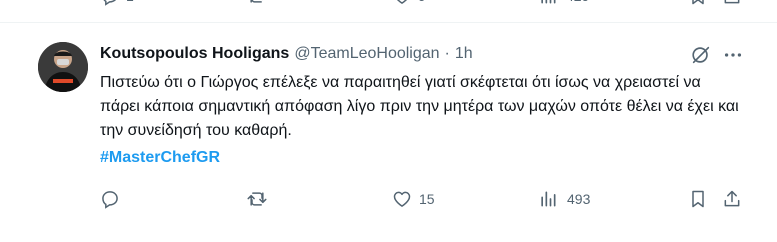 This screenshot has width=777, height=242. Describe the element at coordinates (427, 199) in the screenshot. I see `like-count: 15` at that location.